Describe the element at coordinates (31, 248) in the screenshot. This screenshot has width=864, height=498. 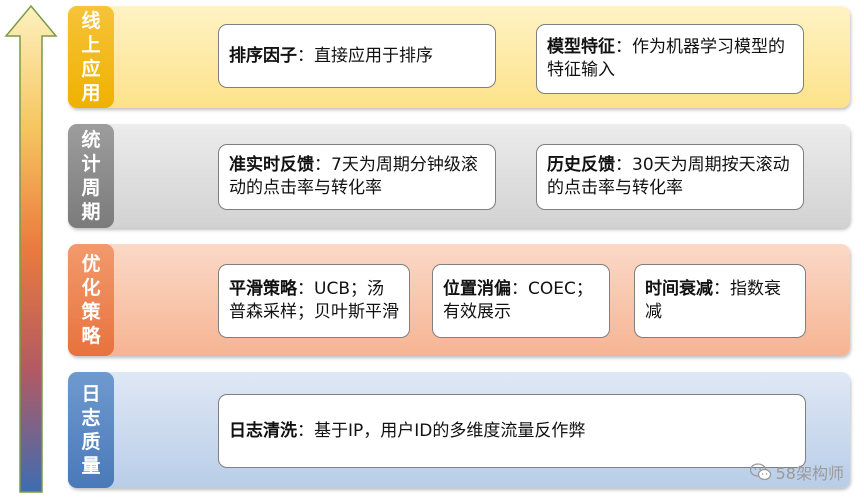
I see `upward-progress-arrow` at that location.